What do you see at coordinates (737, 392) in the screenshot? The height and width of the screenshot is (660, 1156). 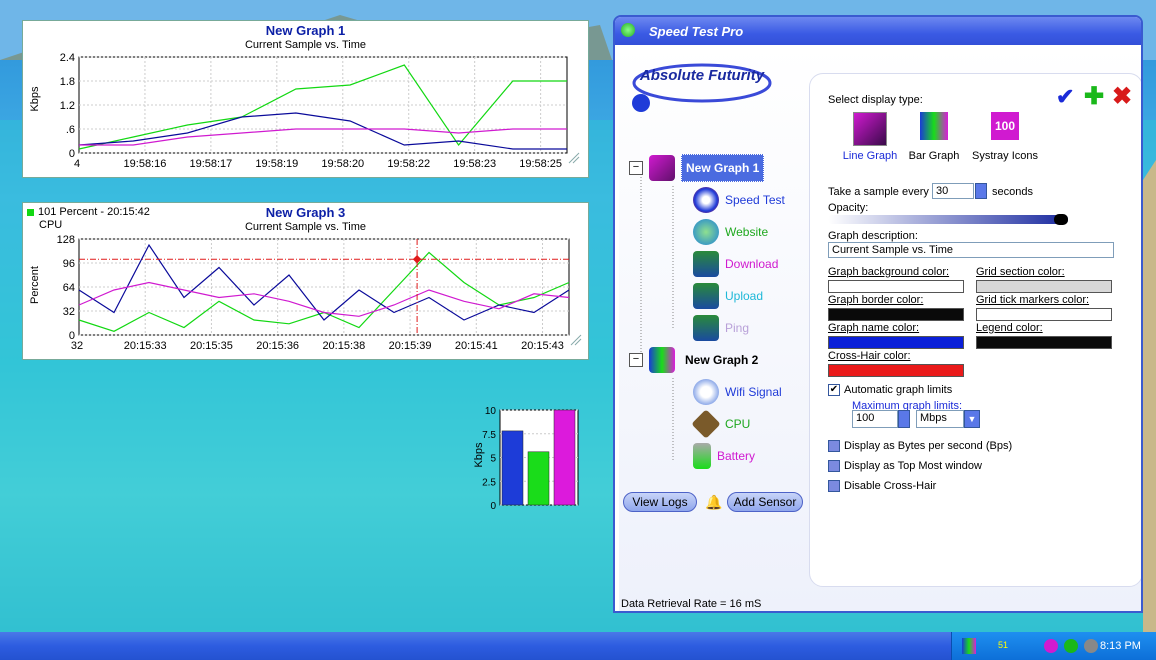 I see `tree-node-wifi: Wifi Signal` at bounding box center [737, 392].